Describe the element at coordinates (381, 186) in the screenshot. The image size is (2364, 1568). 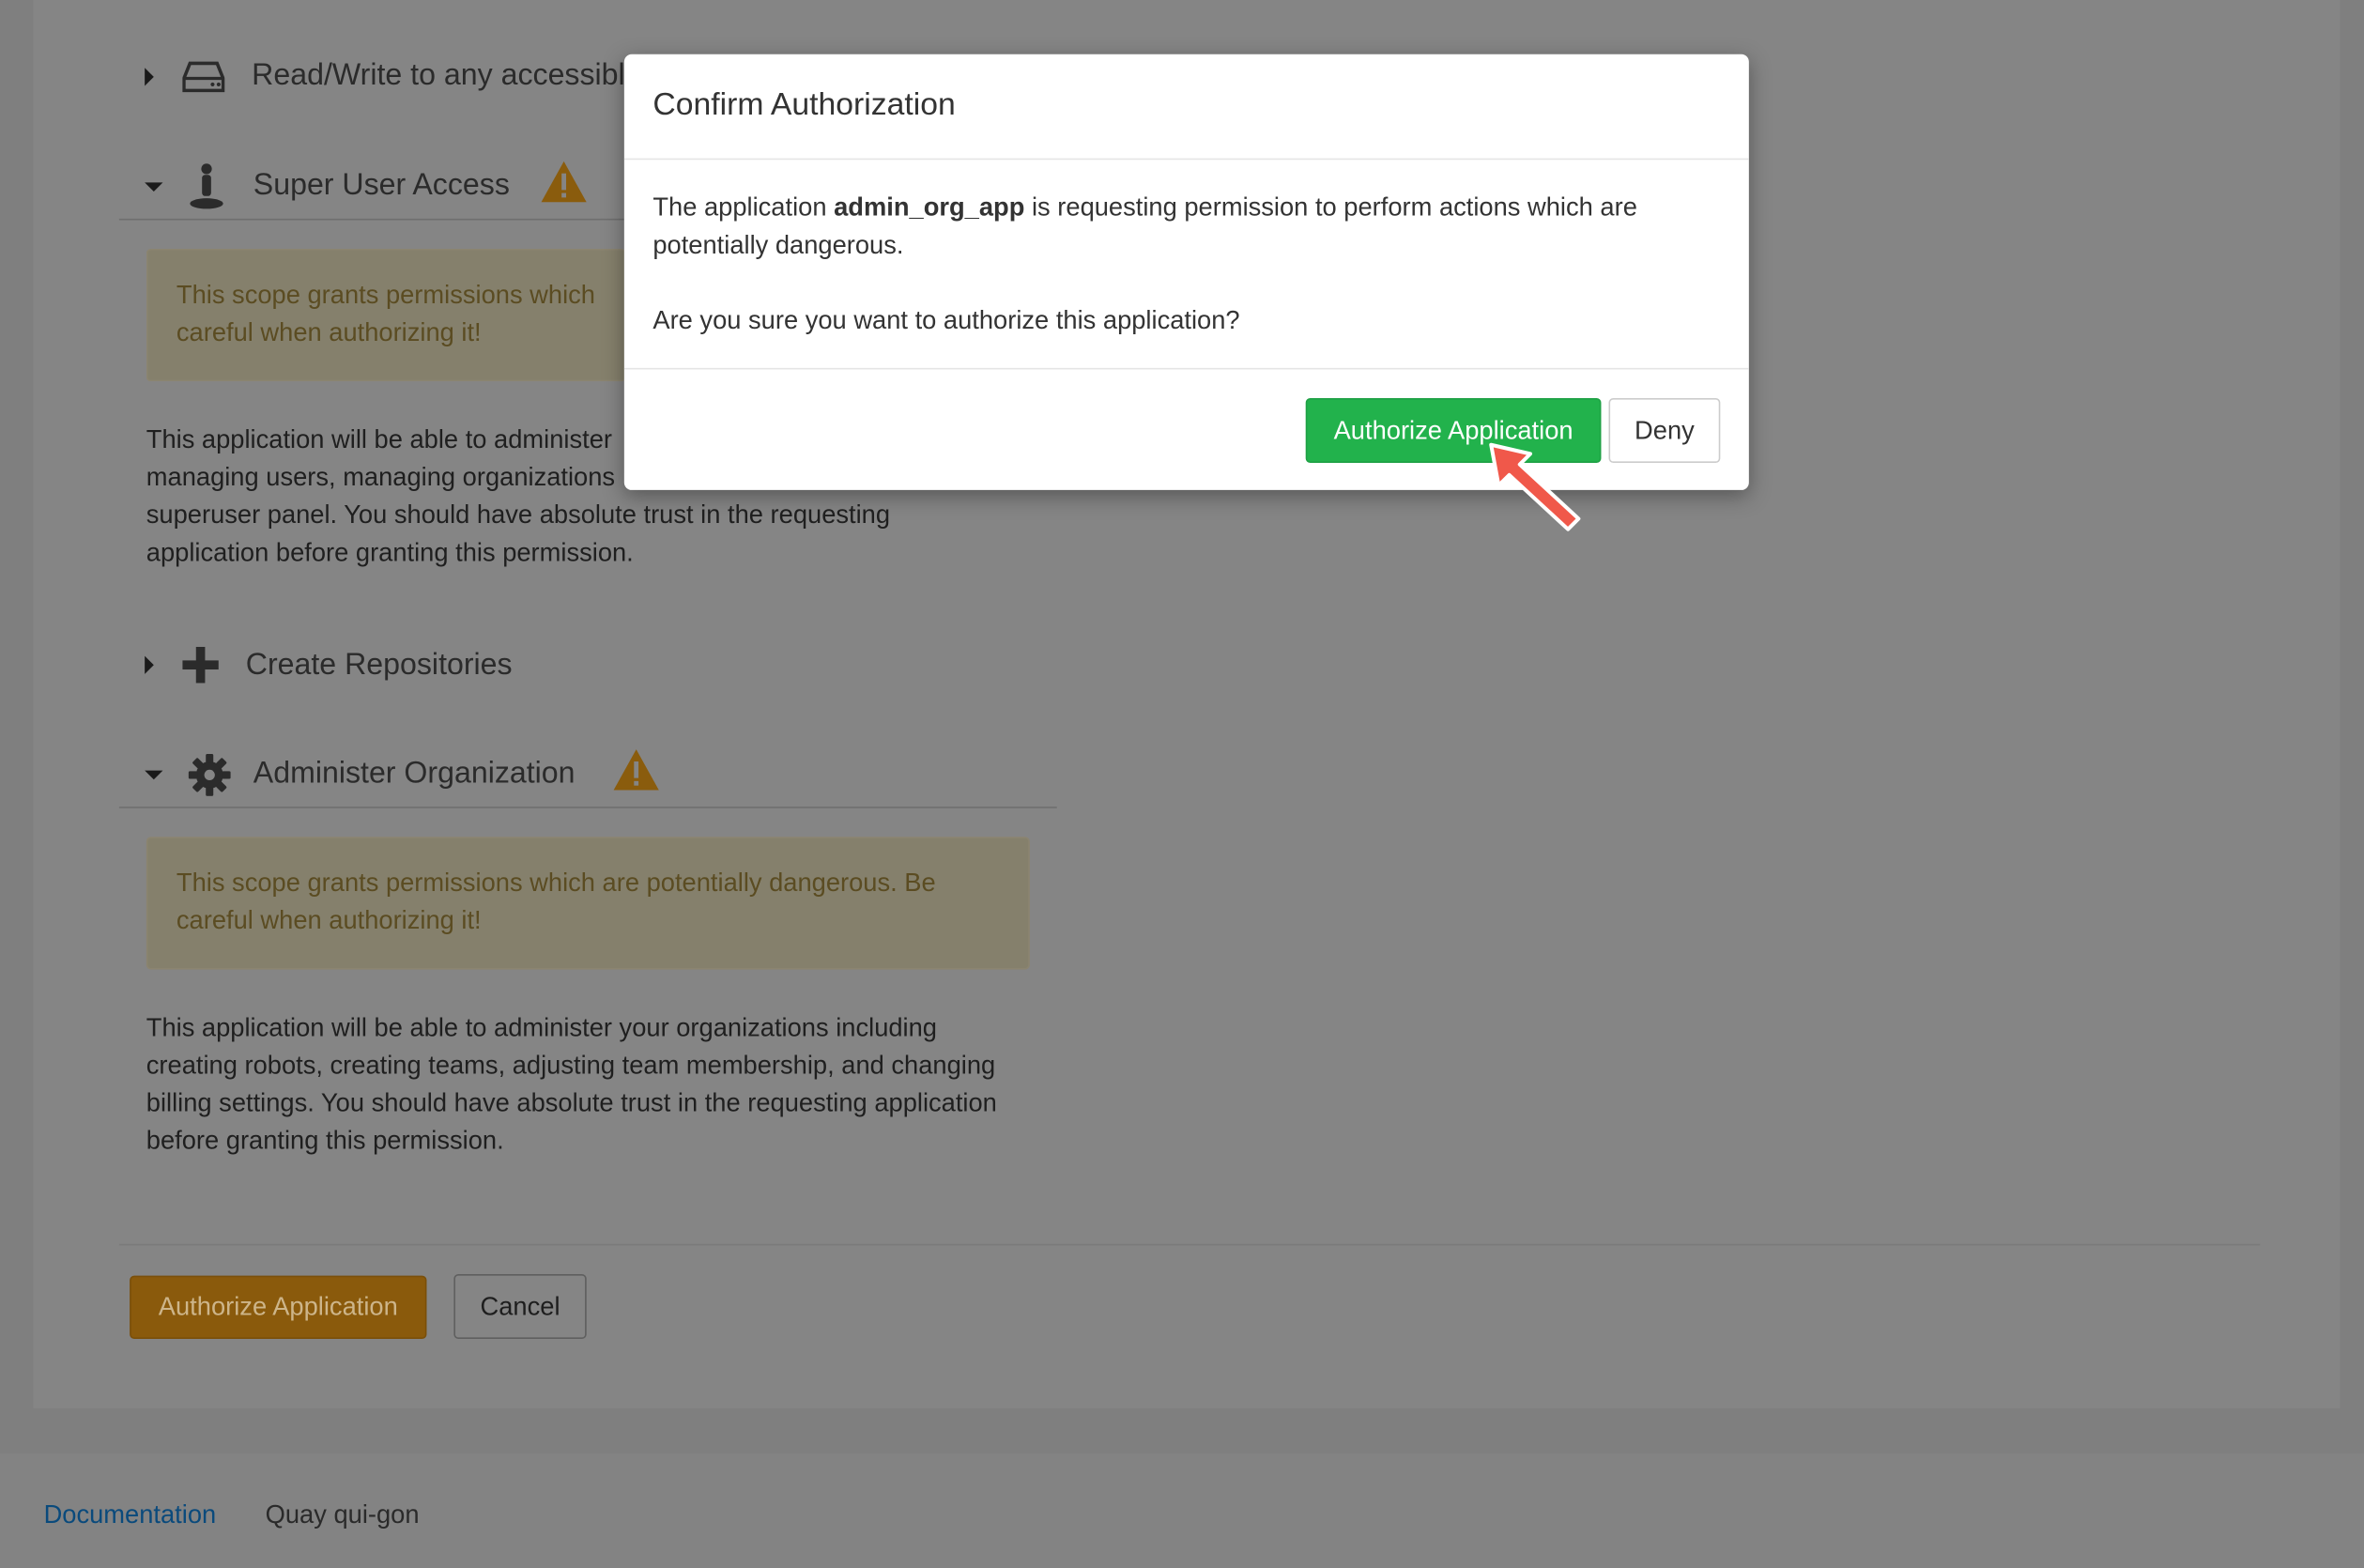
I see `scope-label: Super User Access` at that location.